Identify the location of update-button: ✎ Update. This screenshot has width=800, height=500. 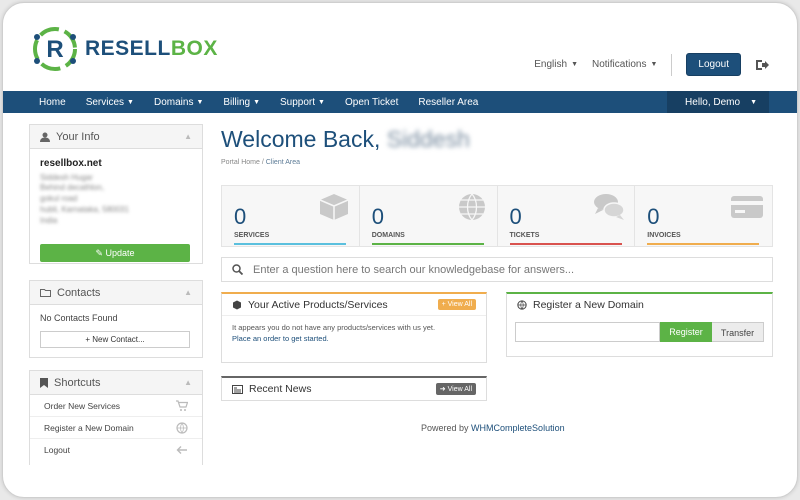
(115, 253).